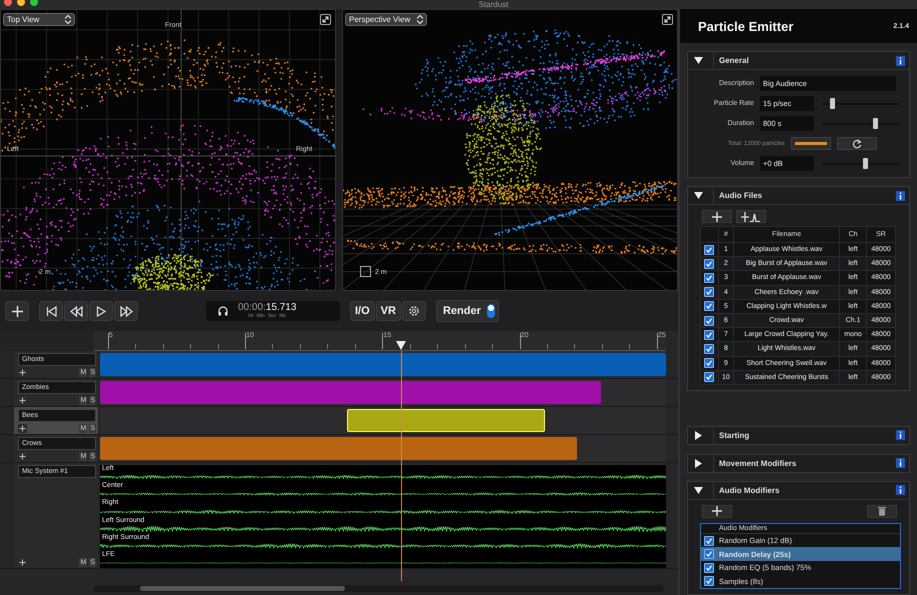  I want to click on section-title: Audio Modifiers, so click(802, 490).